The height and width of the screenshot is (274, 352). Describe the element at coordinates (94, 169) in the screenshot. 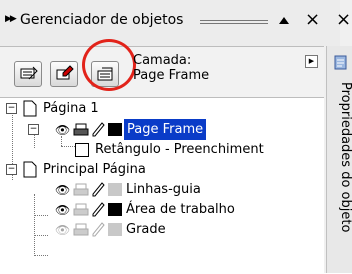

I see `master-page-label: Principal Página` at that location.